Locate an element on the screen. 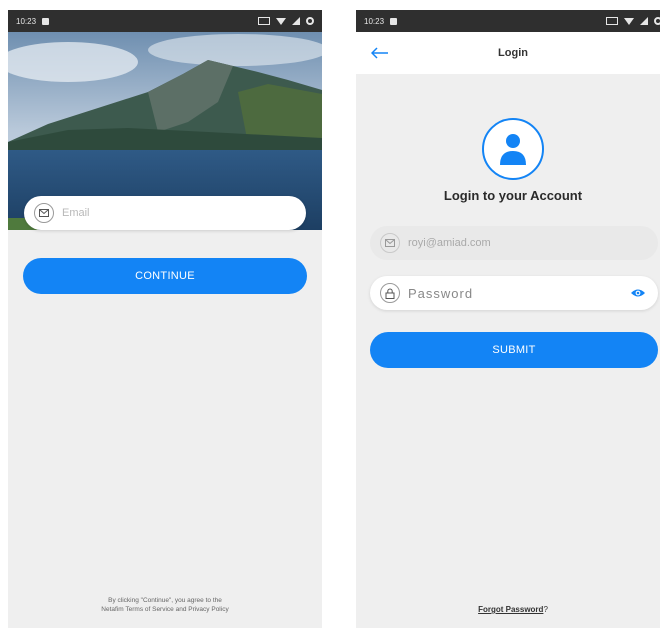 This screenshot has width=660, height=628. continue-button: CONTINUE is located at coordinates (165, 276).